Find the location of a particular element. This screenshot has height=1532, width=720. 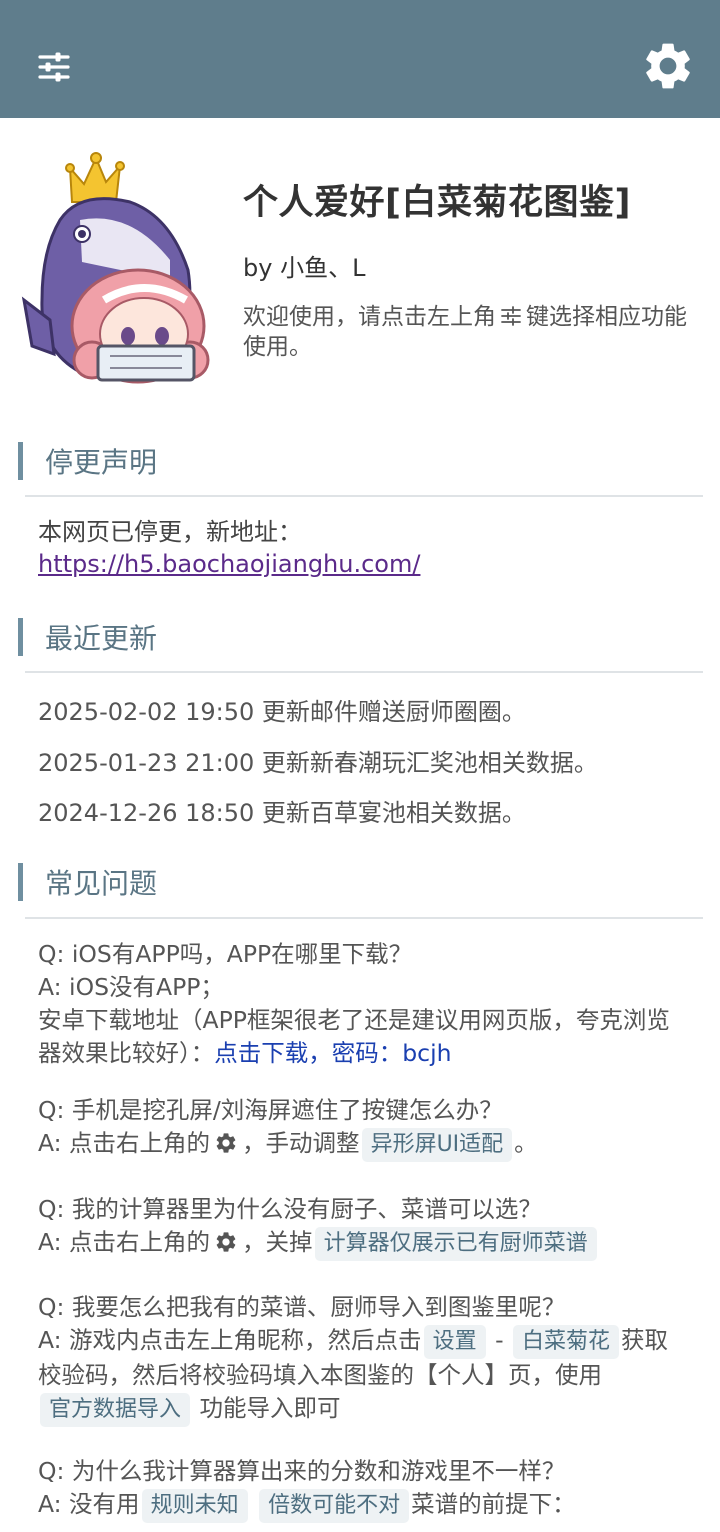

faq-answer-text: 。 is located at coordinates (526, 1143).